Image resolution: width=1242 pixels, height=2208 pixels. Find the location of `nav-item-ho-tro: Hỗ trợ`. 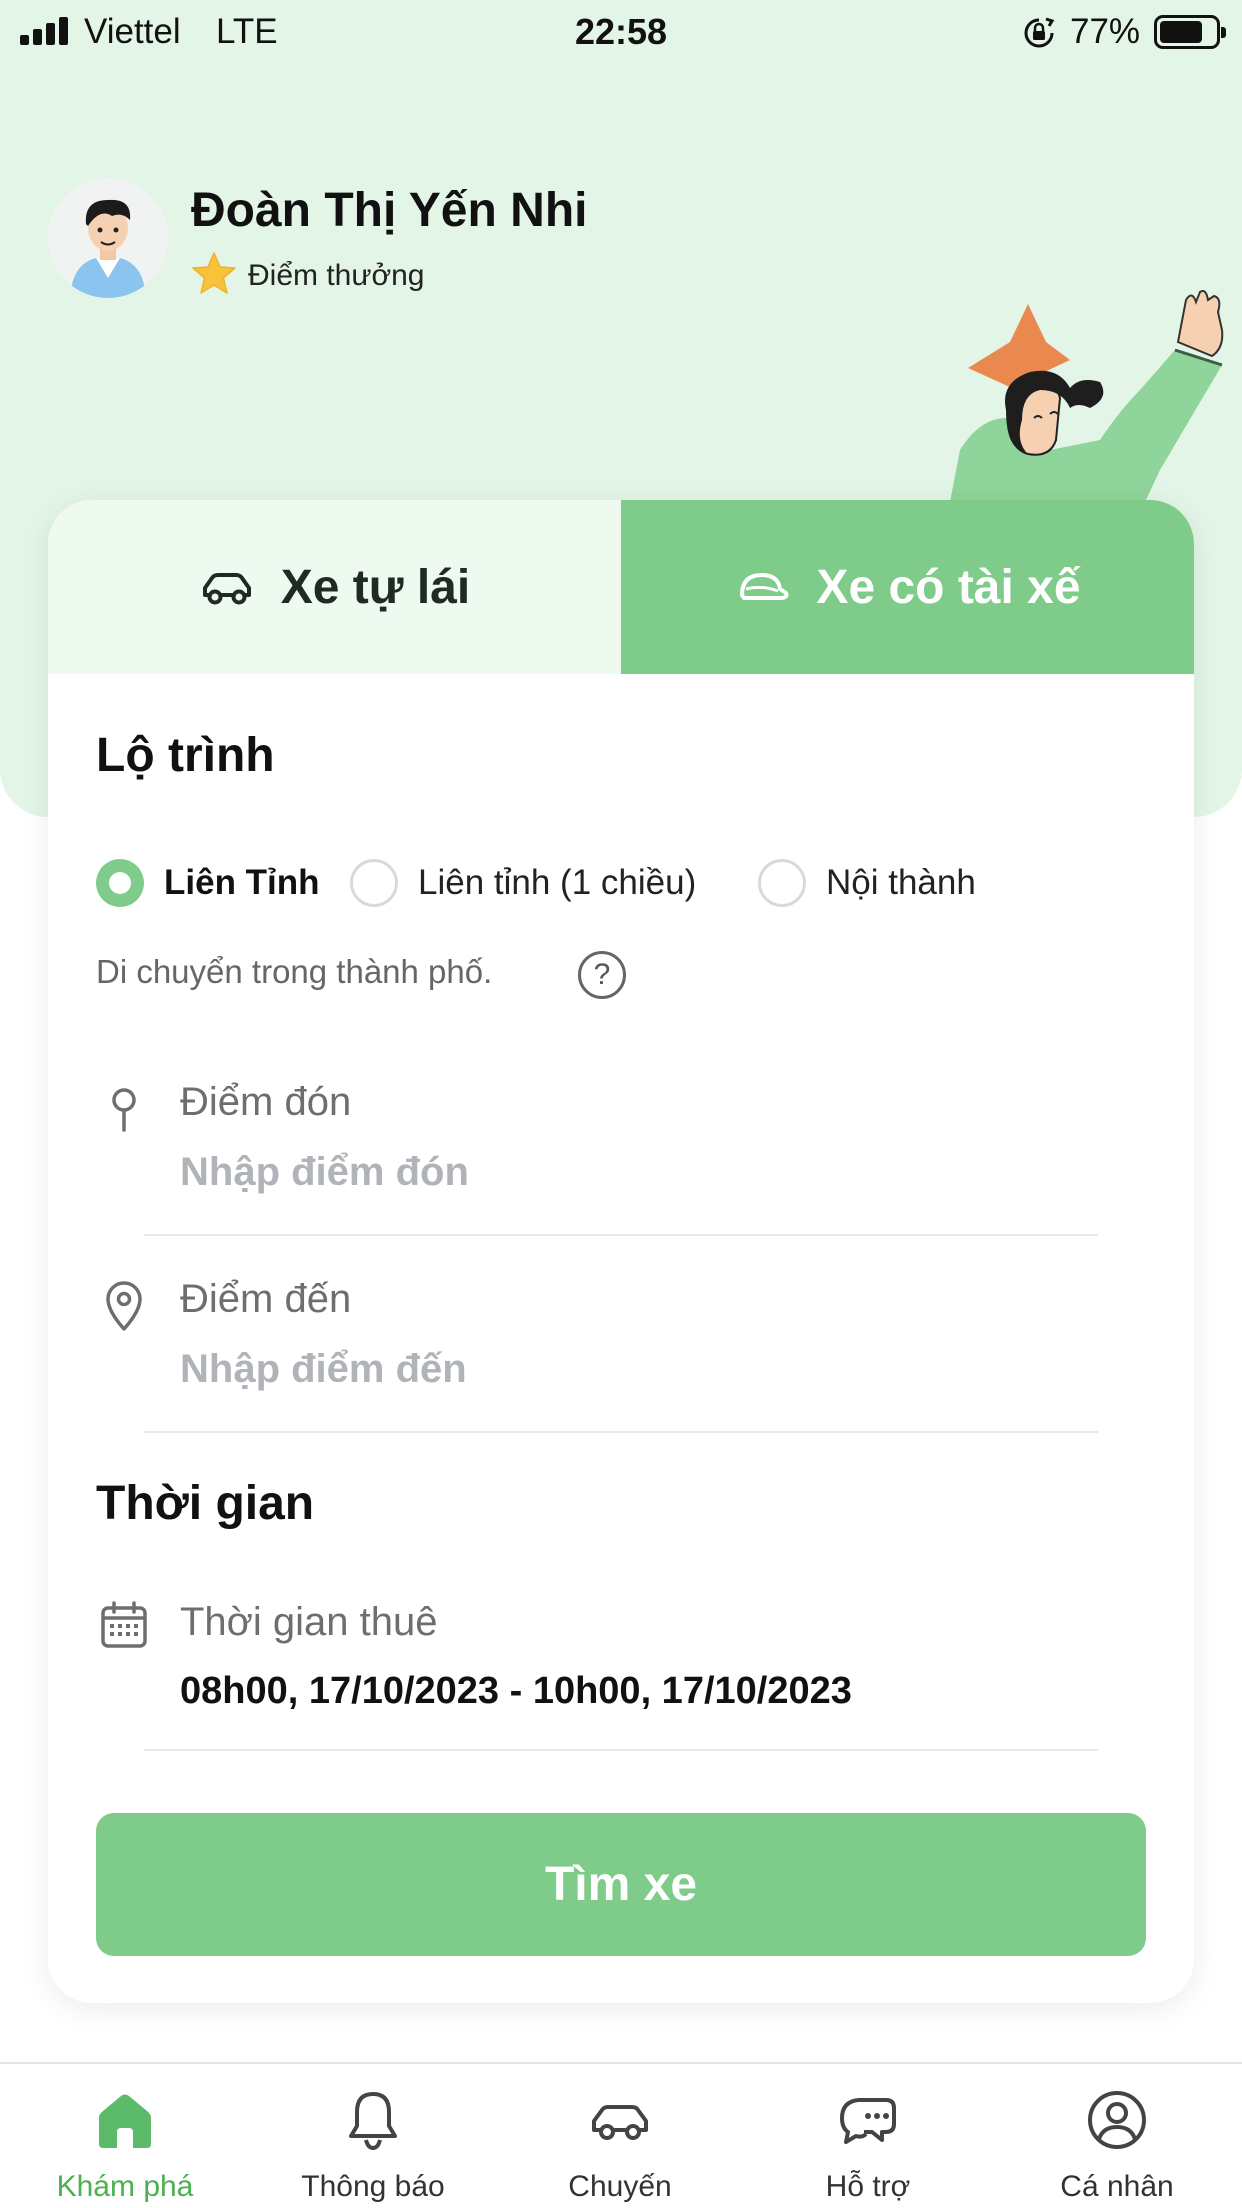

nav-item-ho-tro: Hỗ trợ is located at coordinates (868, 2146).